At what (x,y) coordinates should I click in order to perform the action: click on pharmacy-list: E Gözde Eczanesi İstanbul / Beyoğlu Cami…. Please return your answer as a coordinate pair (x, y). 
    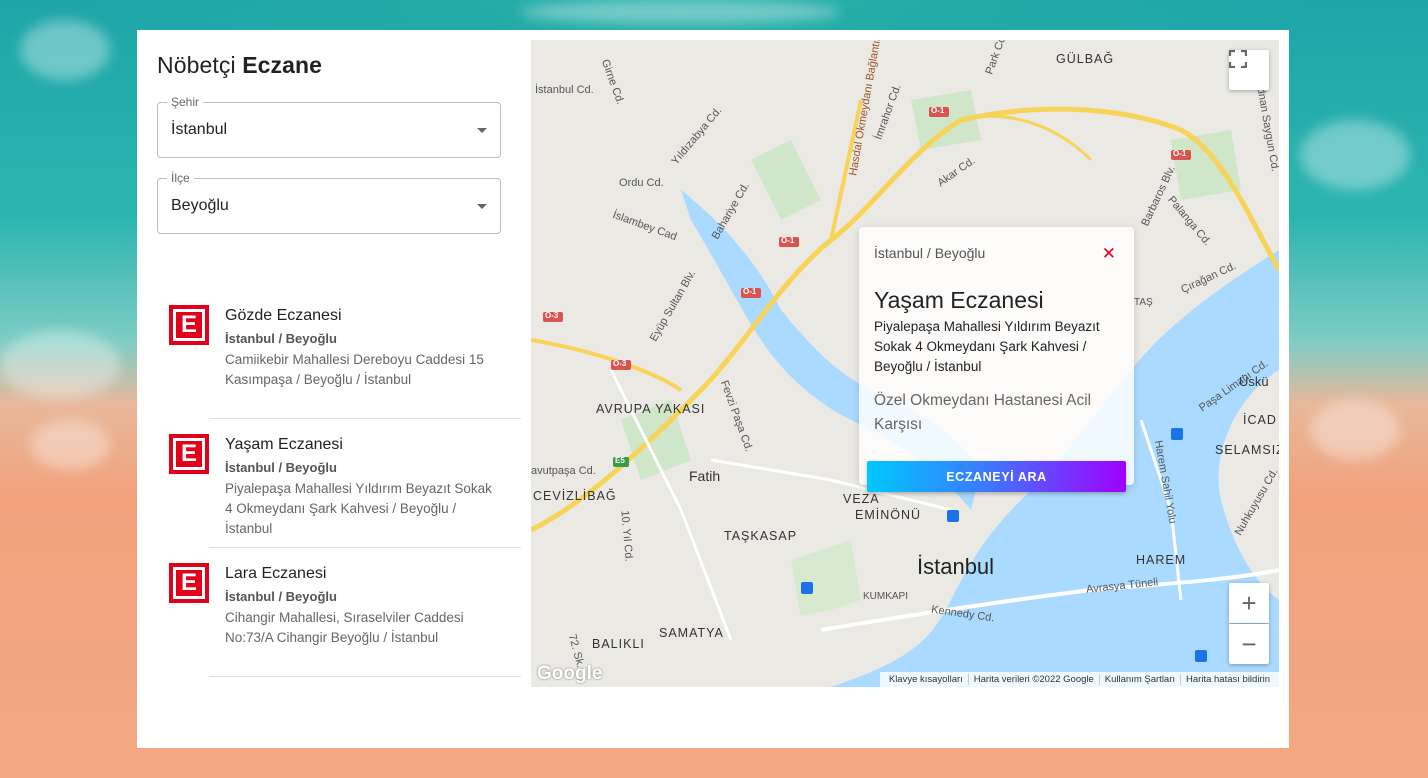
    Looking at the image, I should click on (334, 483).